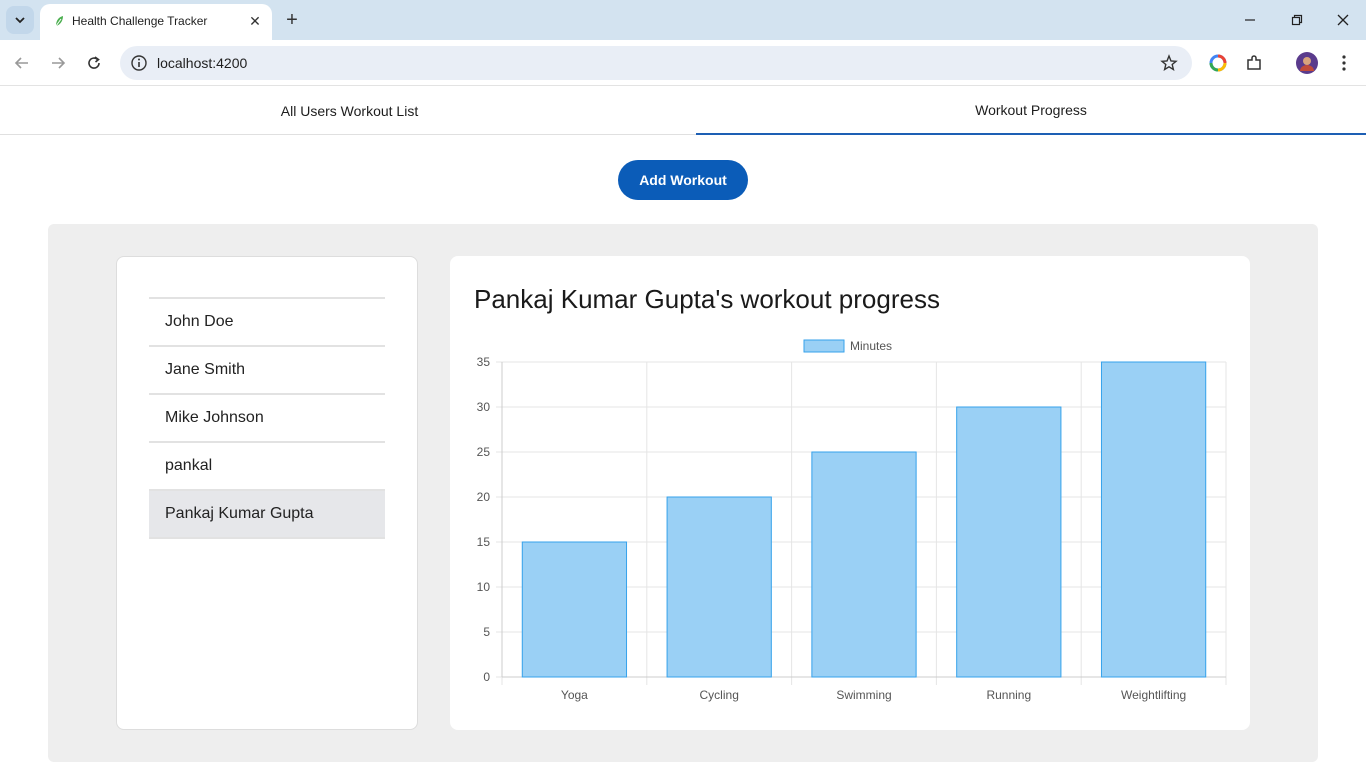  Describe the element at coordinates (139, 63) in the screenshot. I see `site-info-icon` at that location.